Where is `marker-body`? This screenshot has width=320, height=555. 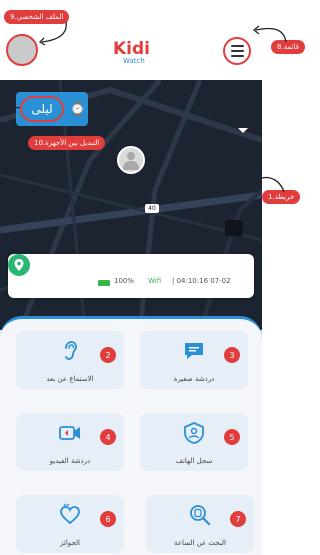 marker-body is located at coordinates (131, 165).